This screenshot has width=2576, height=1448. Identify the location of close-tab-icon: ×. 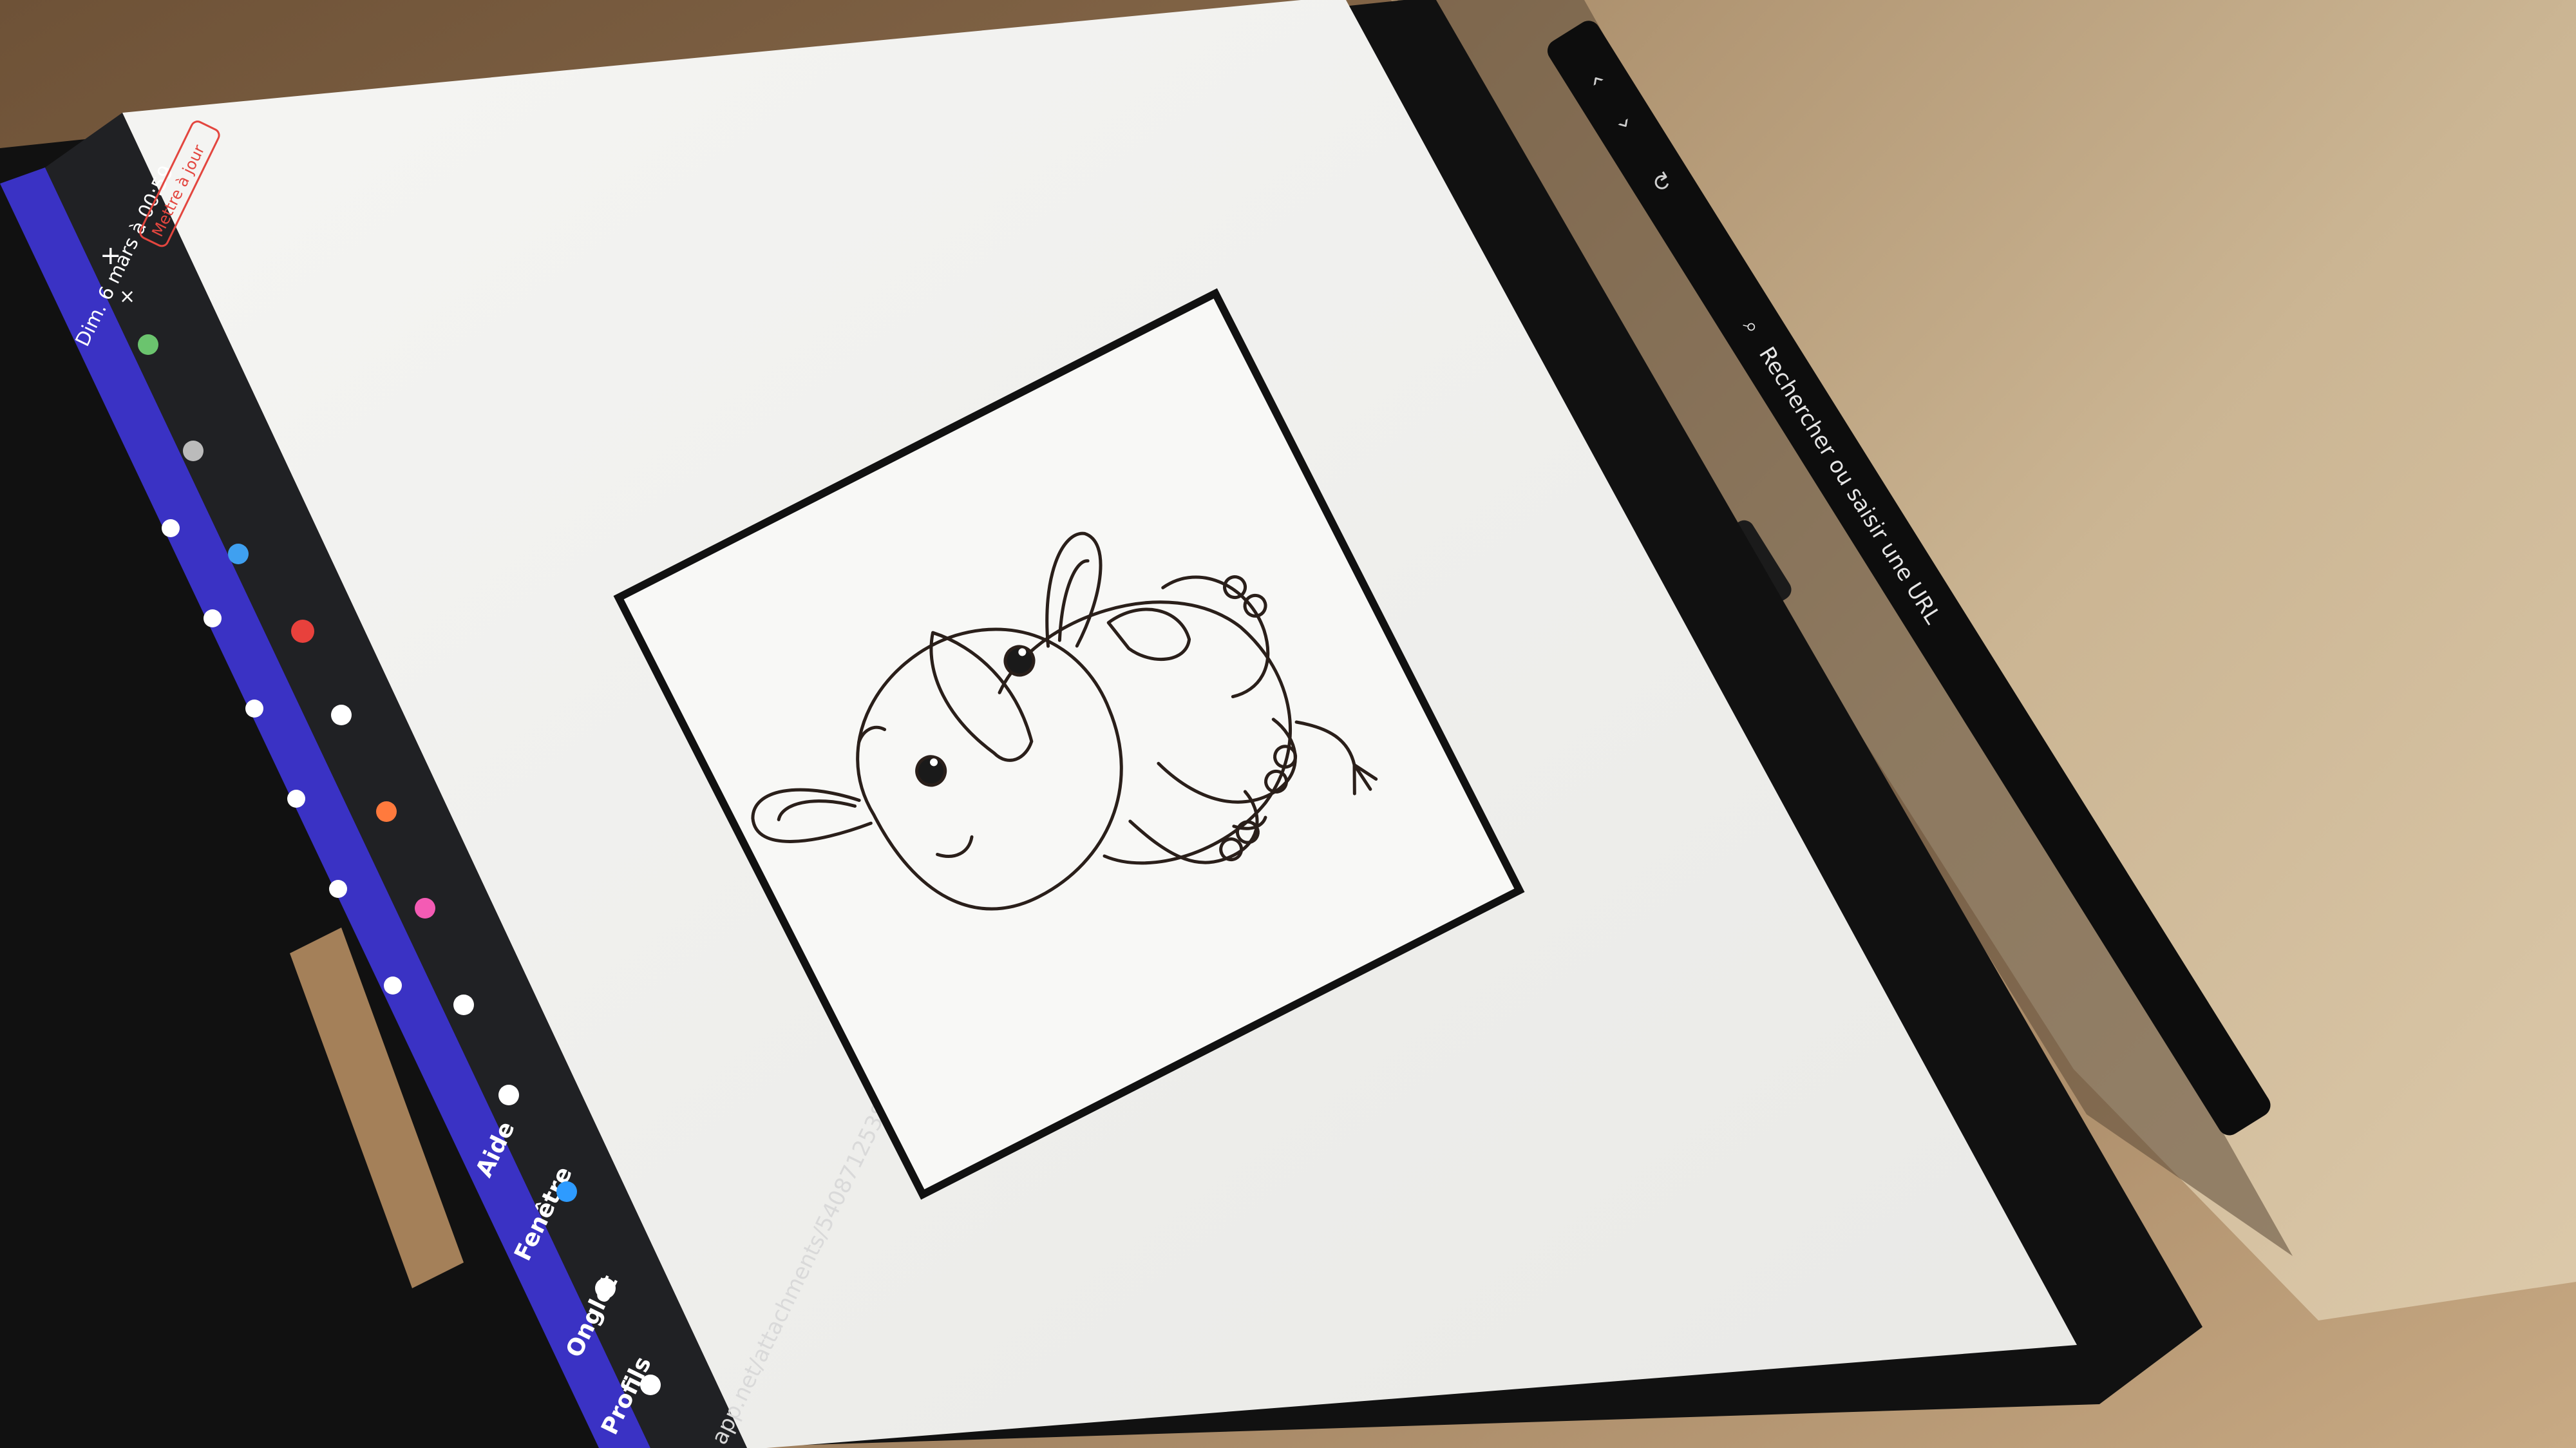
(127, 296).